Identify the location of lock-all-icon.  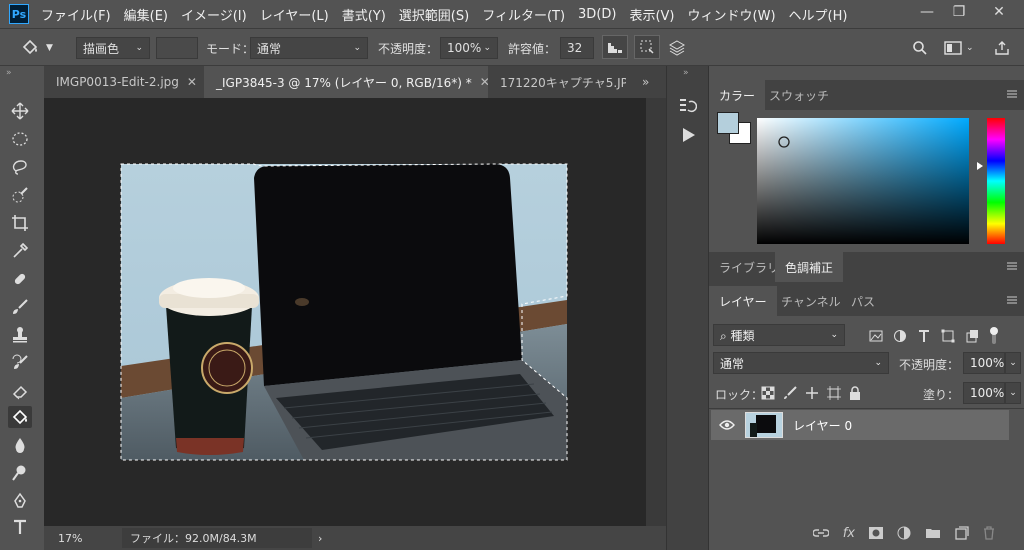
(855, 393).